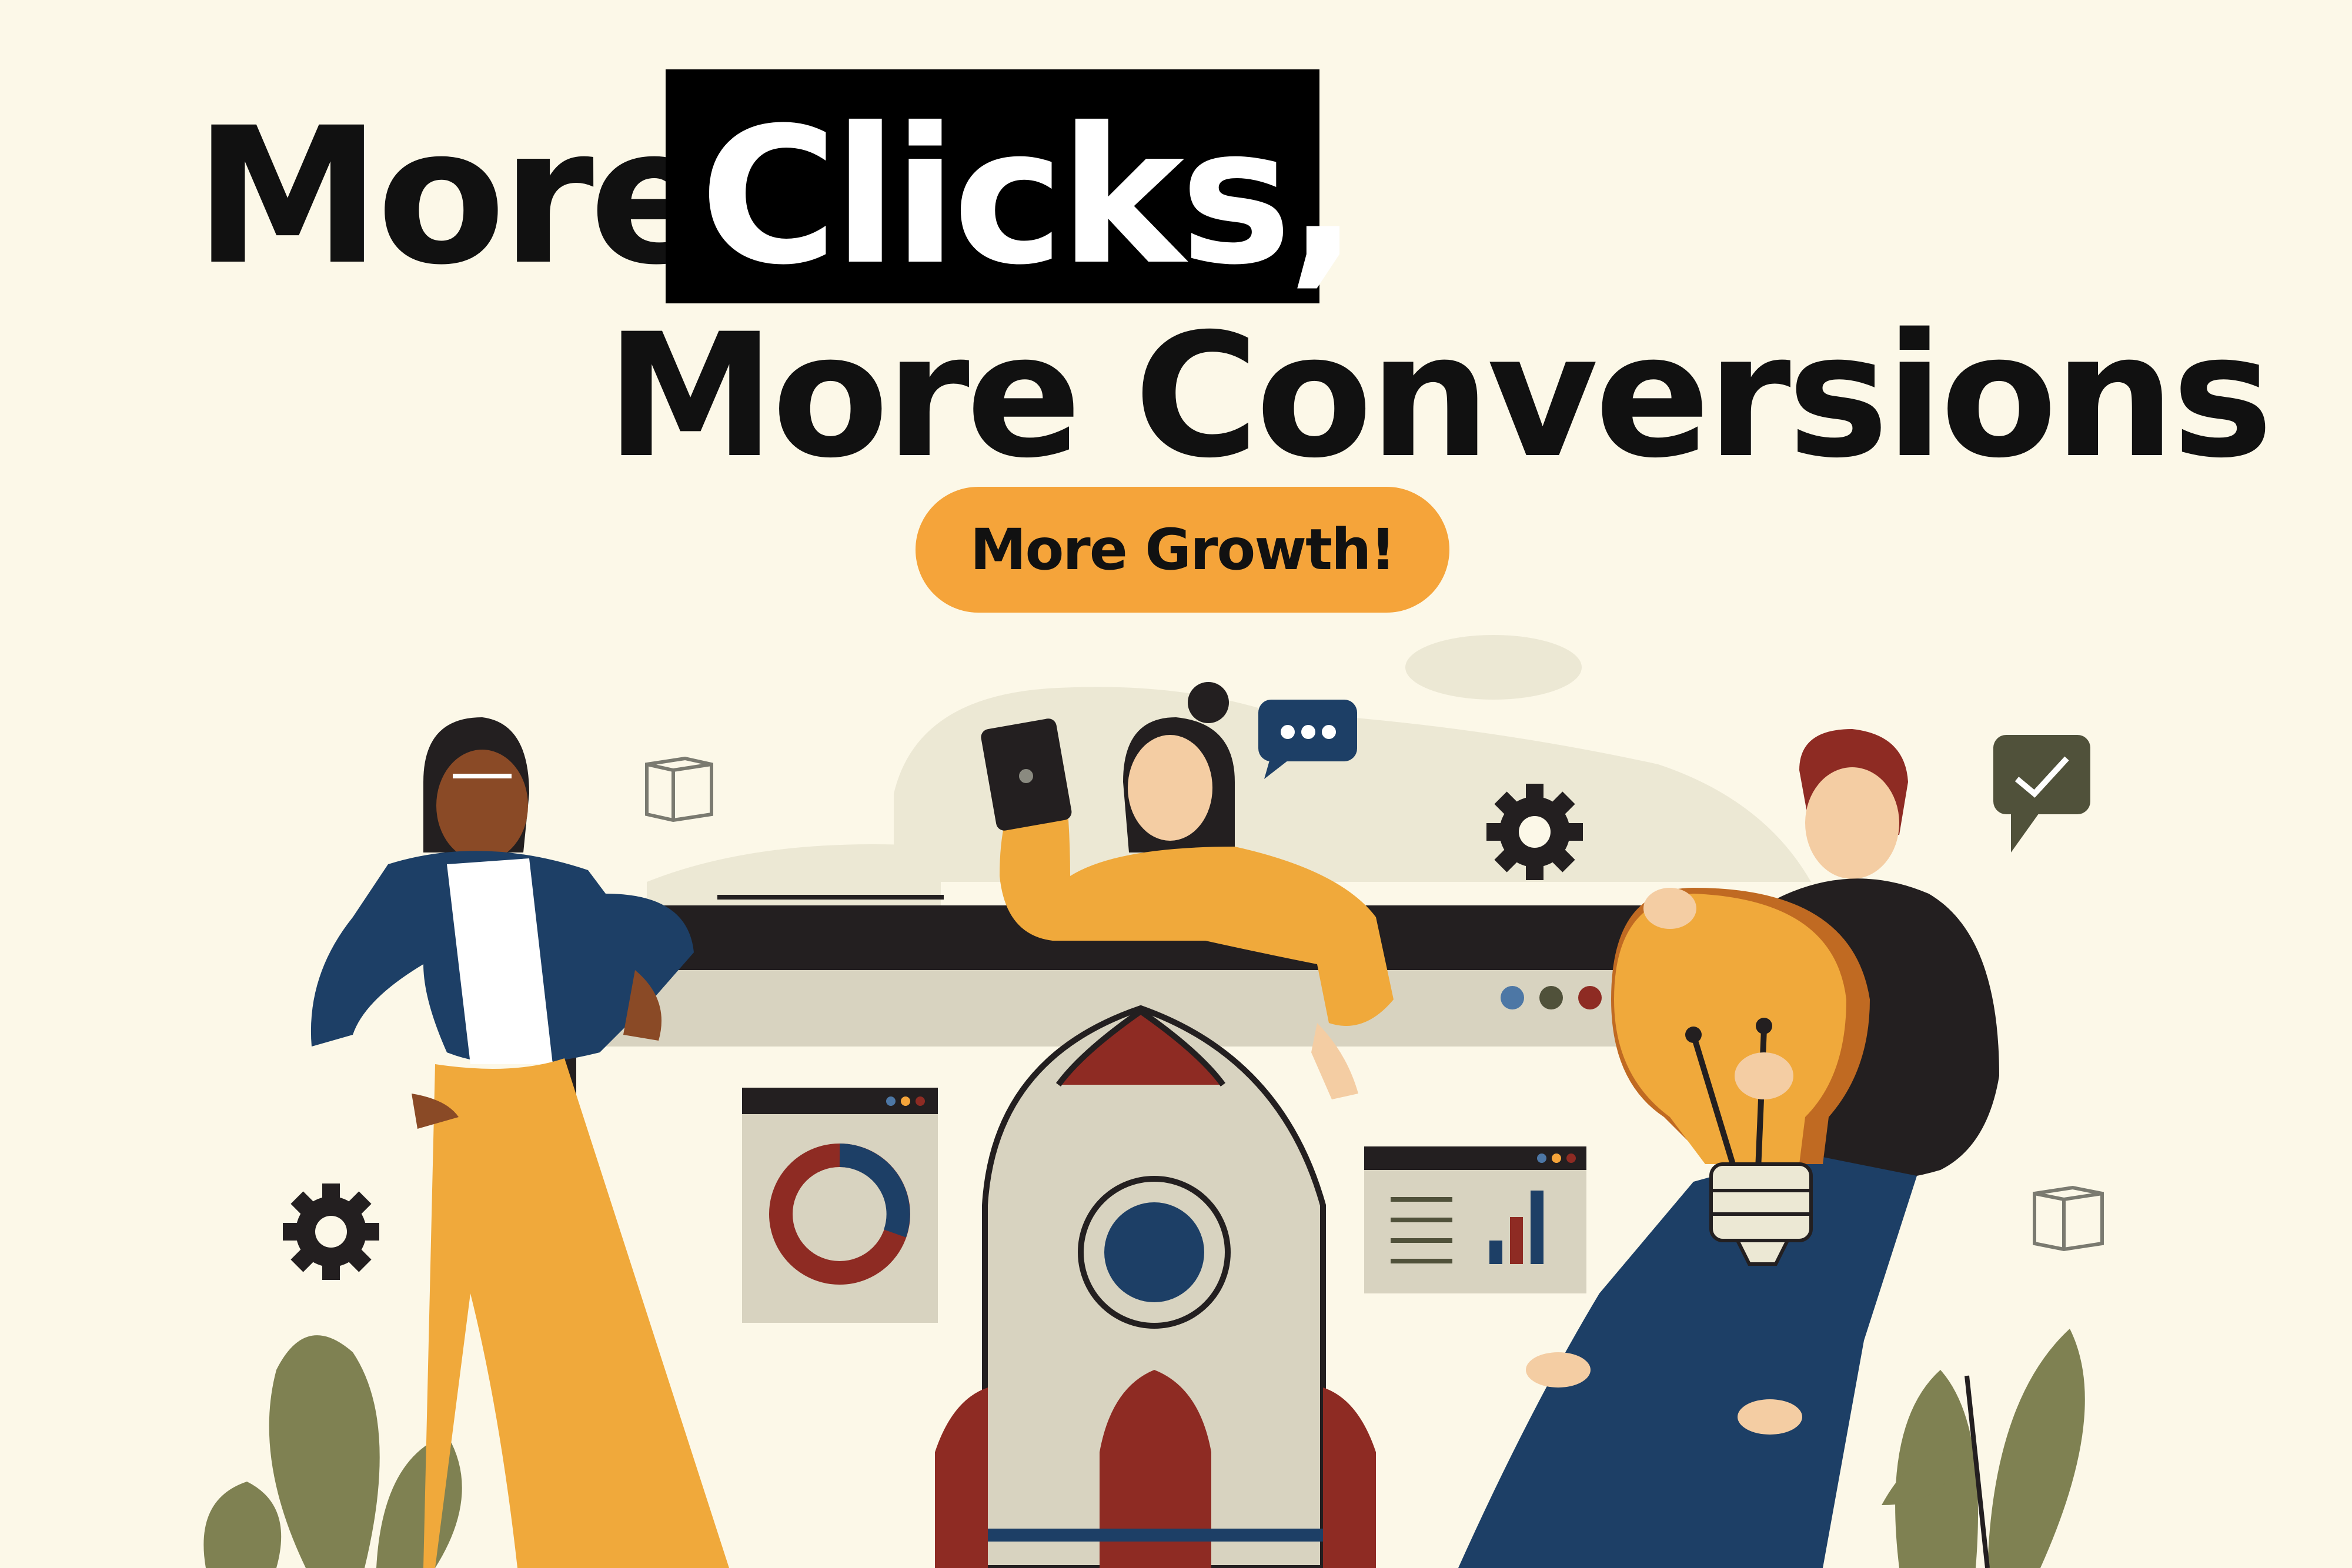 The height and width of the screenshot is (1568, 2352). I want to click on bar-chart-icon, so click(1495, 1252).